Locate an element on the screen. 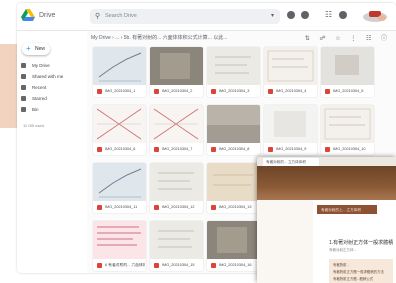  sidebar-item-label: Recent is located at coordinates (39, 87).